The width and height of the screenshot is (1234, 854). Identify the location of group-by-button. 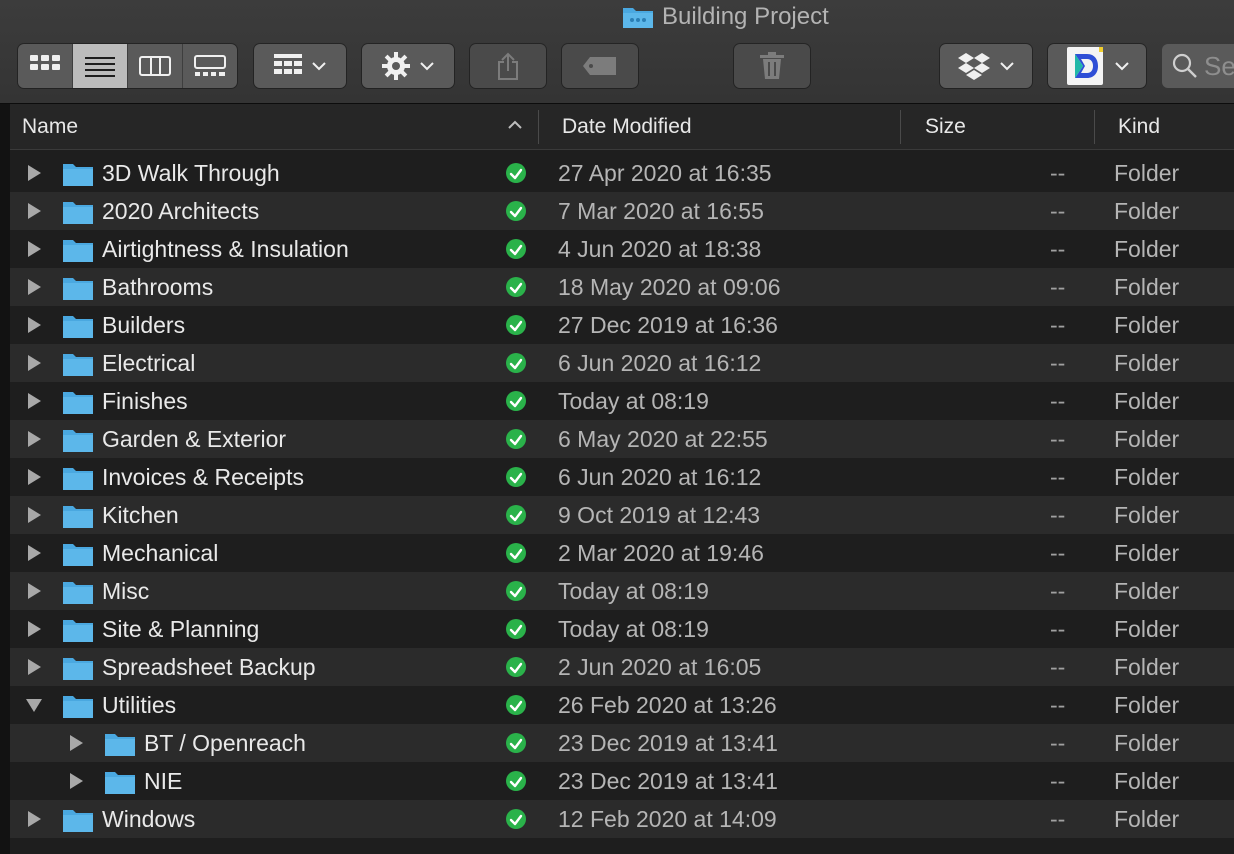
(300, 66).